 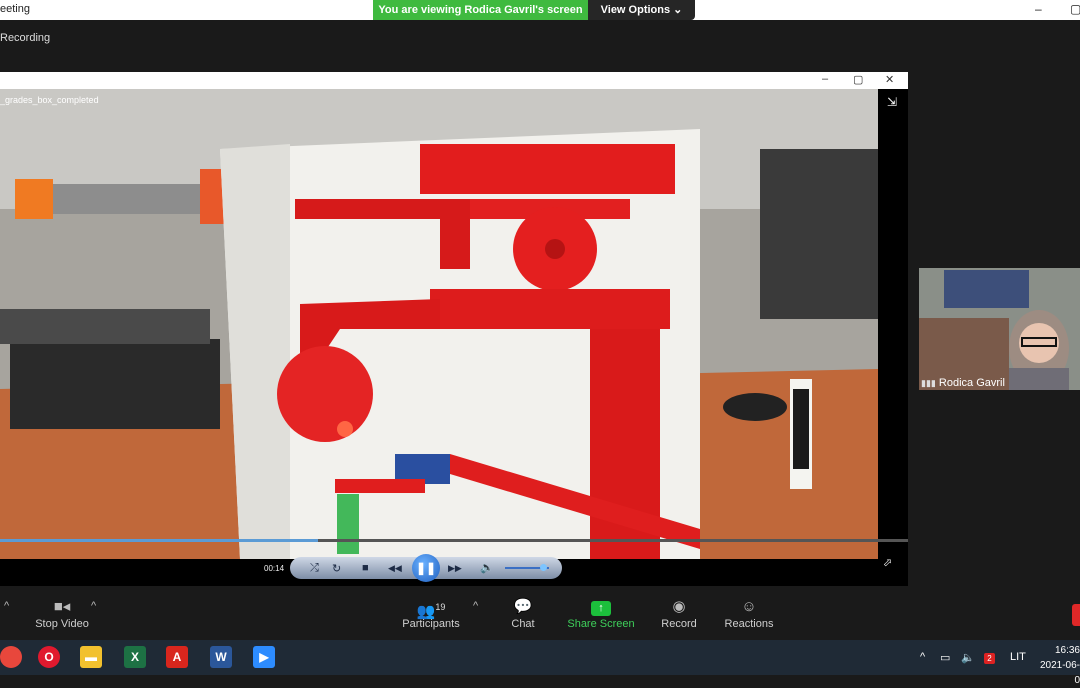 What do you see at coordinates (1067, 650) in the screenshot?
I see `clock-time: 16:36` at bounding box center [1067, 650].